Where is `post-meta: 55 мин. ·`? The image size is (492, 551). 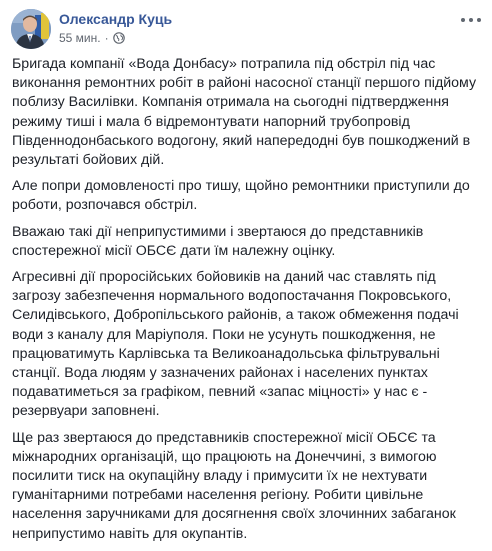 post-meta: 55 мин. · is located at coordinates (92, 38).